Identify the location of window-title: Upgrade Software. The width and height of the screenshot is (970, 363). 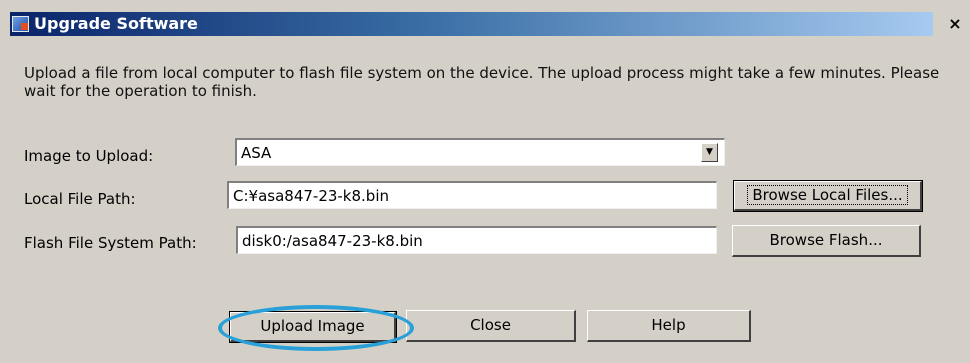
(116, 23).